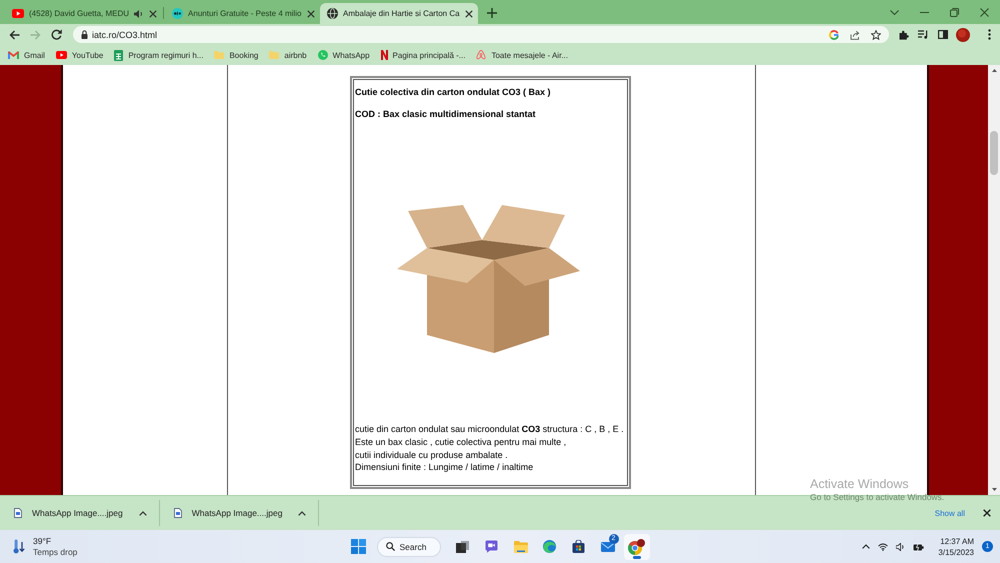 This screenshot has width=1000, height=563. I want to click on weather-condition: Temps drop, so click(55, 552).